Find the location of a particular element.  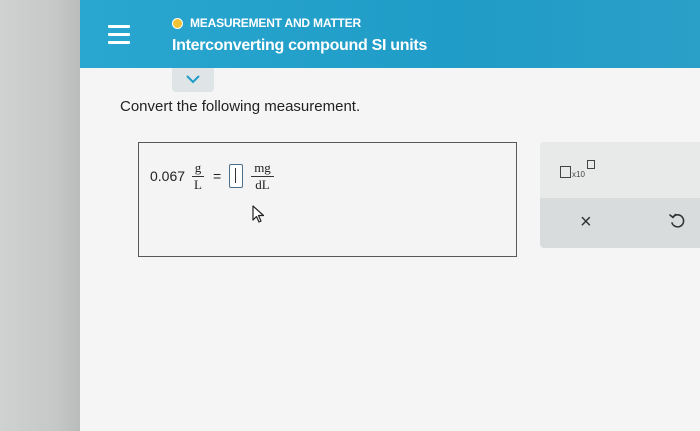

topic-row: MEASUREMENT AND MATTER is located at coordinates (266, 23).